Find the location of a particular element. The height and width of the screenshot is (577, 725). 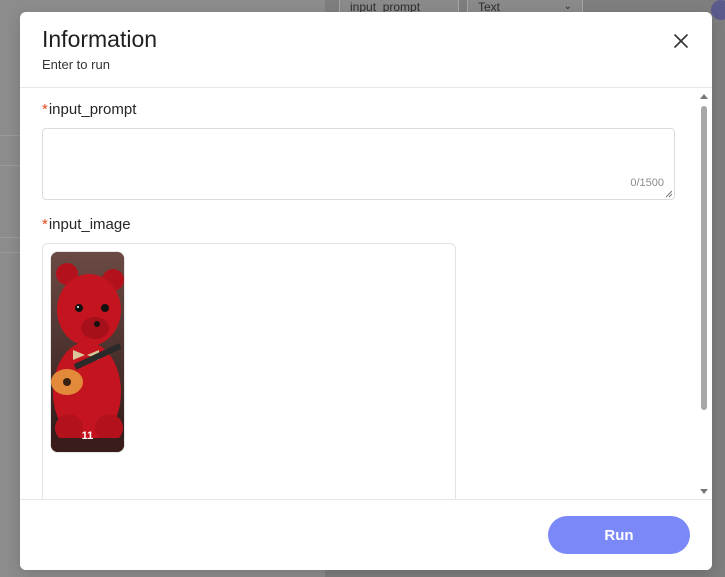

dialog-footer: Run is located at coordinates (366, 534).